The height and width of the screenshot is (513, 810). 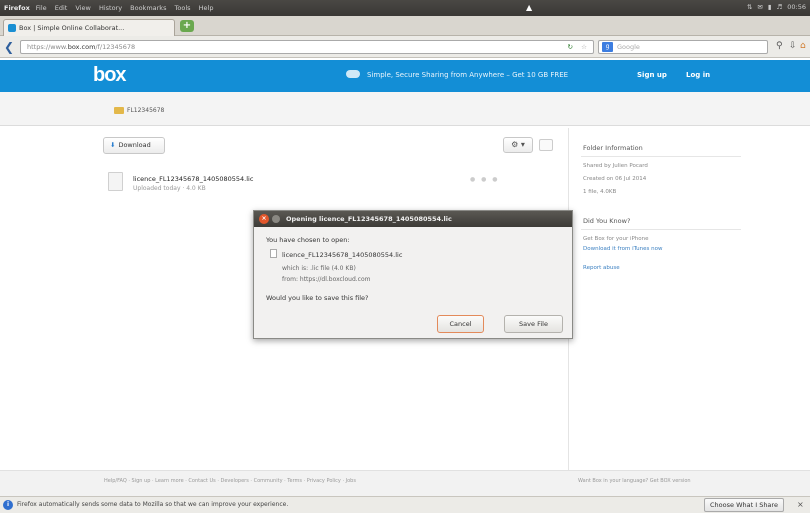 I want to click on search-placeholder: Google, so click(x=628, y=47).